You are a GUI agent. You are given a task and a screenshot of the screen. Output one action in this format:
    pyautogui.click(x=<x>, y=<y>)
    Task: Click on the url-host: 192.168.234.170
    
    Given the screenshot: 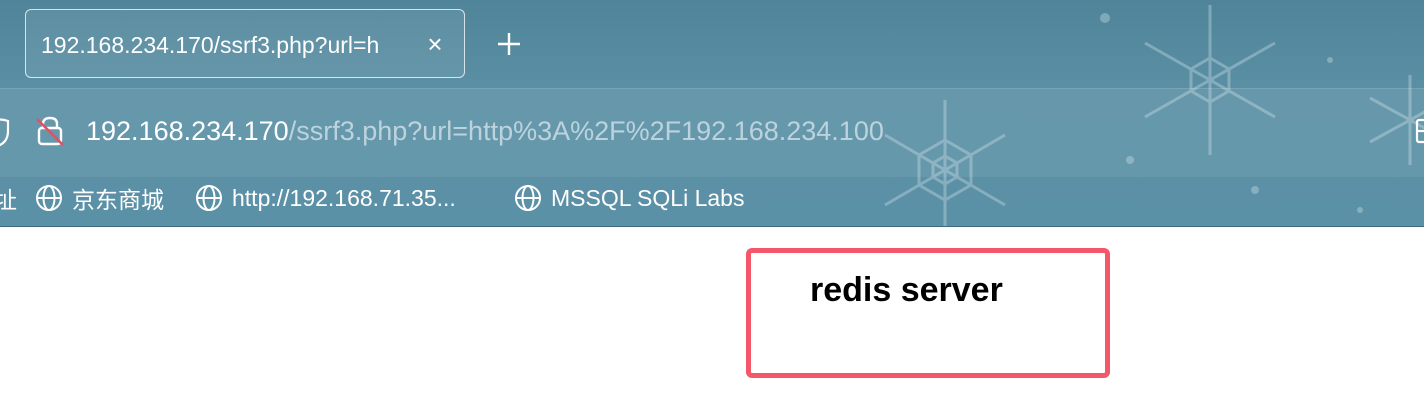 What is the action you would take?
    pyautogui.click(x=187, y=131)
    